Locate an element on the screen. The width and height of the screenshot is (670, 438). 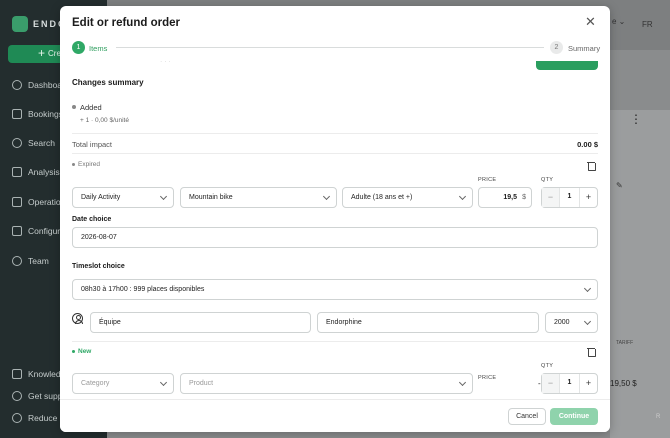
quantity-stepper: − 1 + is located at coordinates (569, 197).